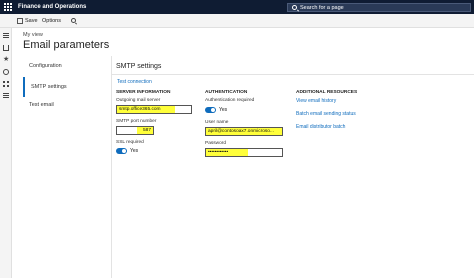 Image resolution: width=474 pixels, height=278 pixels. I want to click on workspaces-icon, so click(6, 84).